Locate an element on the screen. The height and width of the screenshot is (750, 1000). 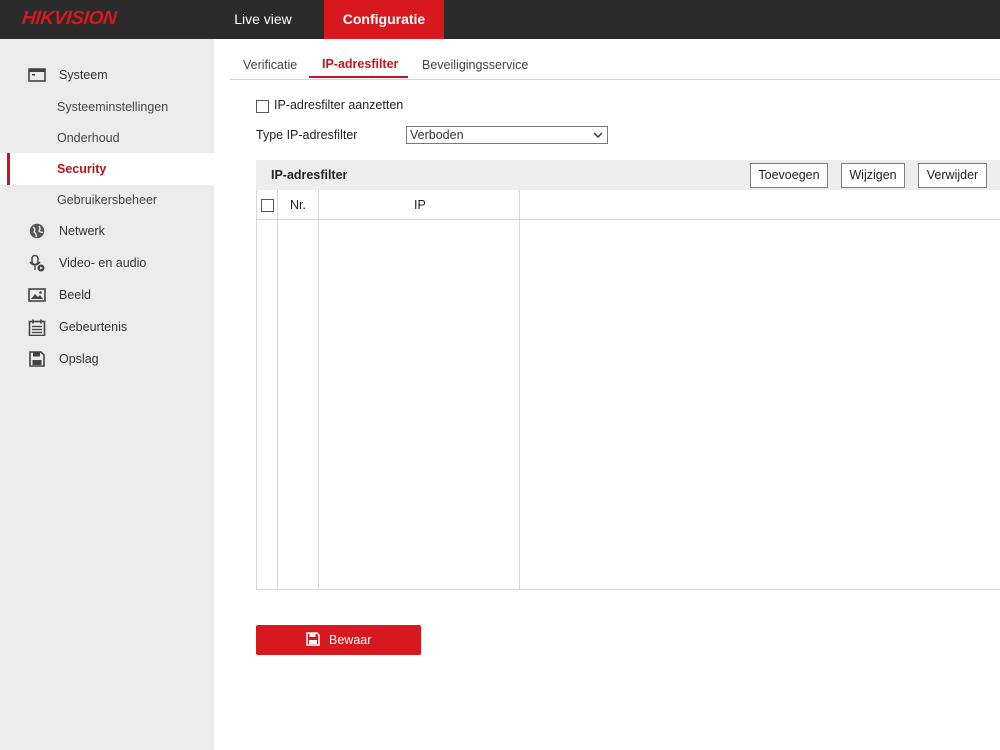
sidebar-item-label: Onderhoud is located at coordinates (88, 138).